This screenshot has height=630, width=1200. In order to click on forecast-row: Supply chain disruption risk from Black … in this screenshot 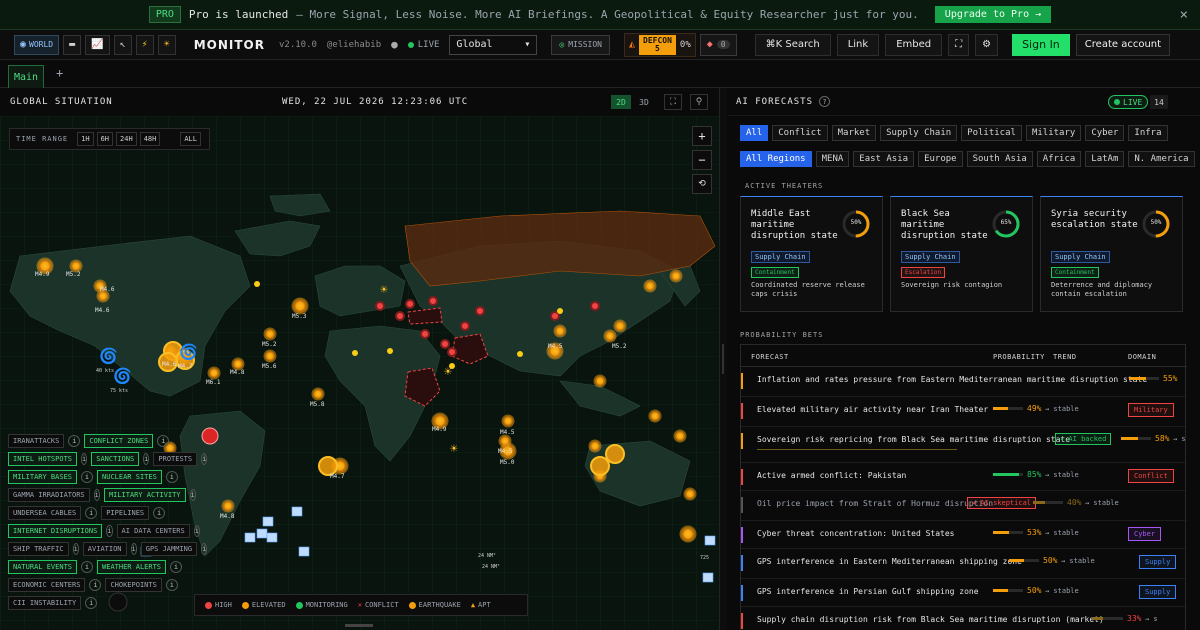, I will do `click(964, 618)`.